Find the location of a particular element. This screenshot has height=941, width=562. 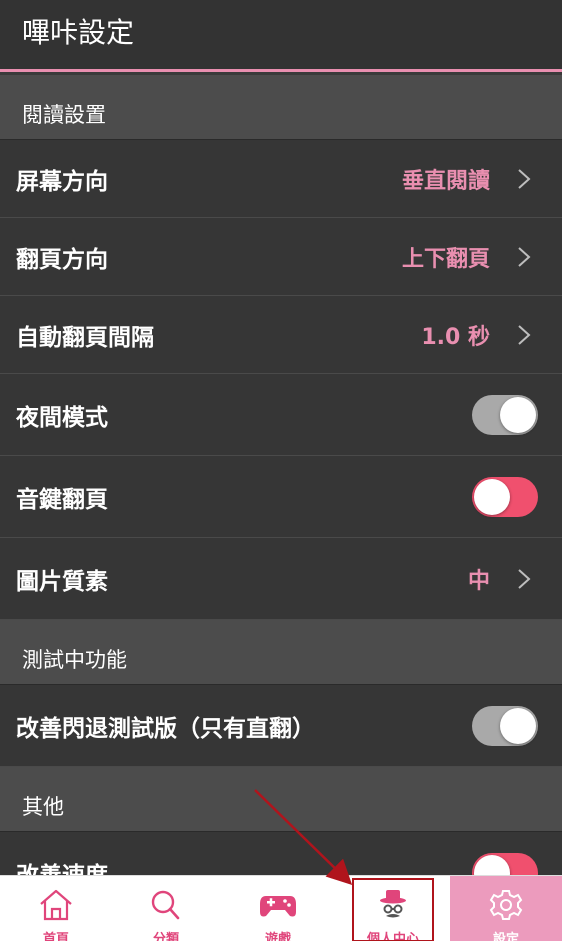

night-mode-toggle is located at coordinates (505, 414).